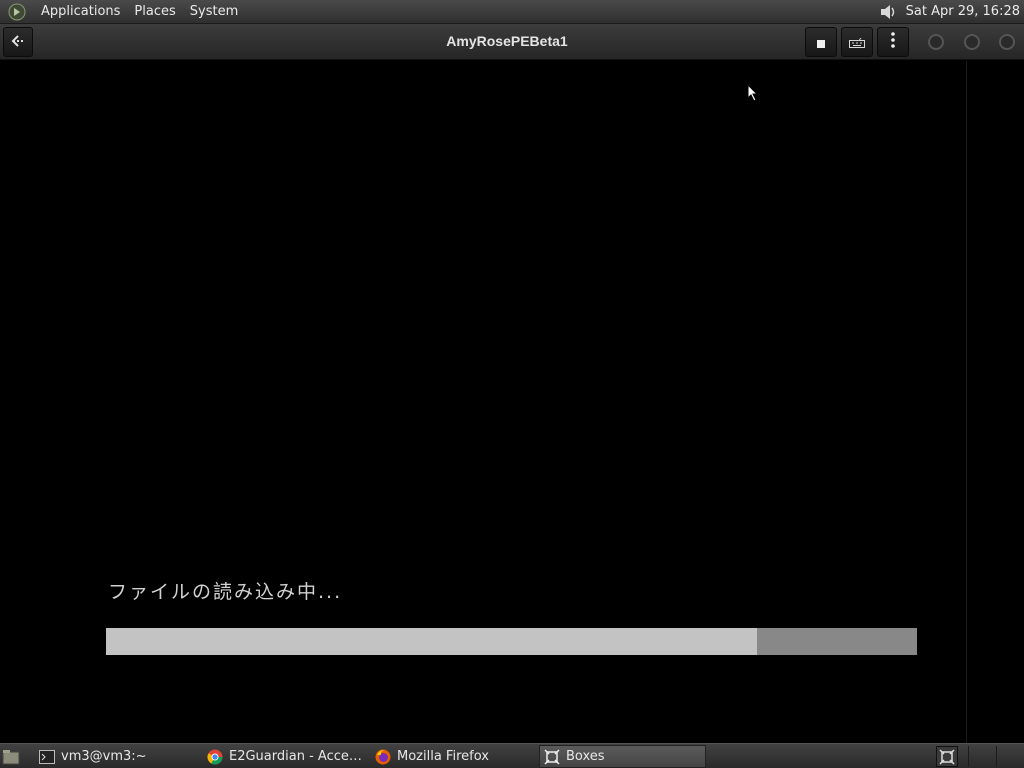  Describe the element at coordinates (215, 757) in the screenshot. I see `chrome-icon` at that location.